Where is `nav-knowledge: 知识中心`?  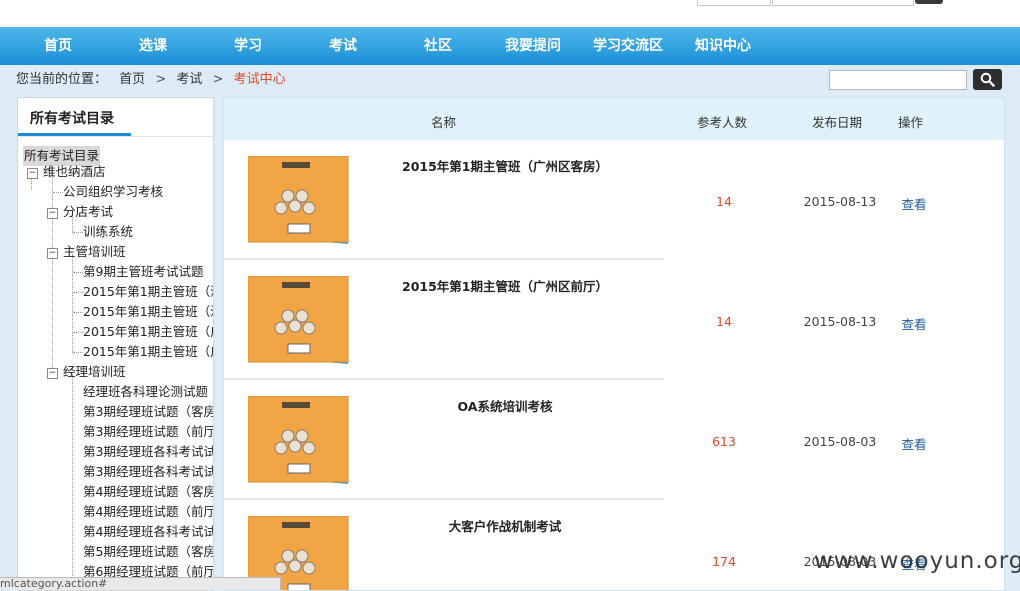 nav-knowledge: 知识中心 is located at coordinates (723, 46).